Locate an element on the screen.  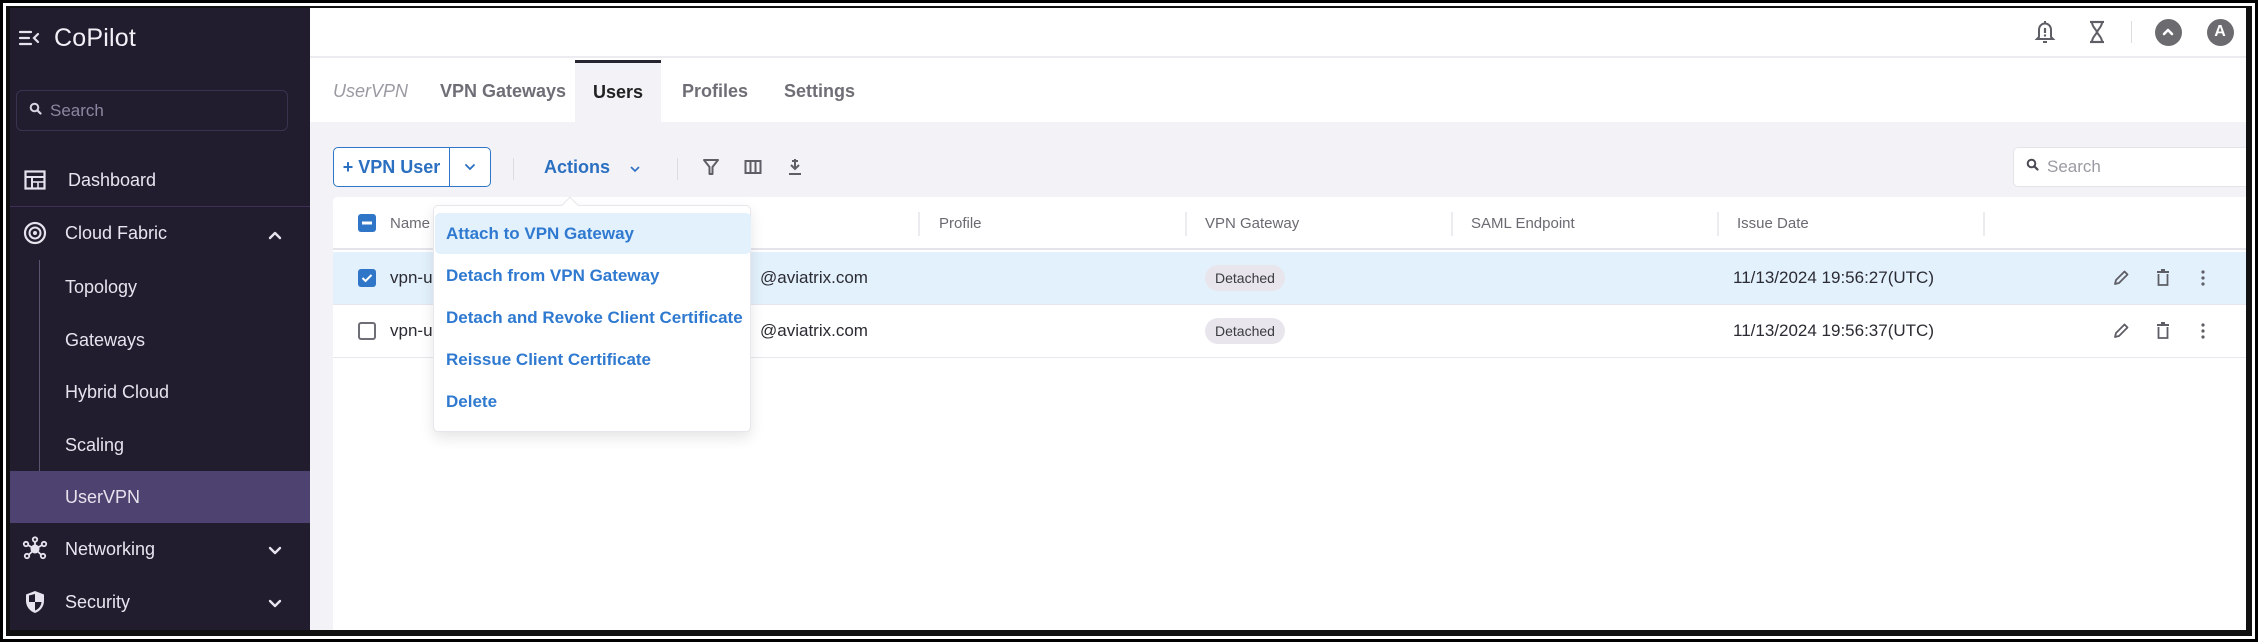
cell-issue-date: 11/13/2024 19:56:37(UTC) is located at coordinates (1833, 330).